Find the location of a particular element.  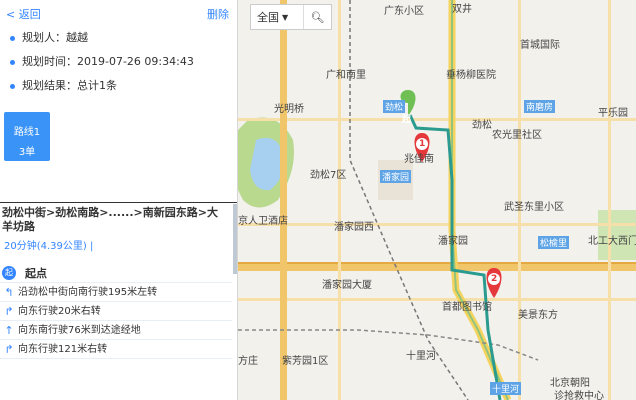

plan-time-label: 规划时间：2019-07-26 09:34:43 is located at coordinates (108, 61).